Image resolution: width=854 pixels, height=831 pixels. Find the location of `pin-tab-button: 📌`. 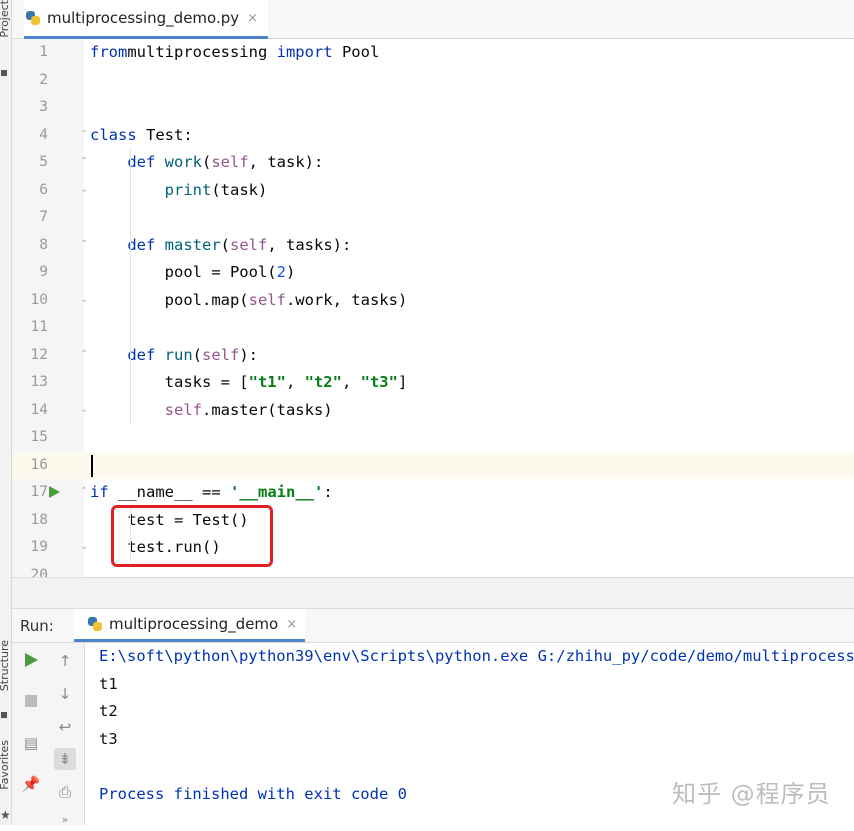

pin-tab-button: 📌 is located at coordinates (31, 784).